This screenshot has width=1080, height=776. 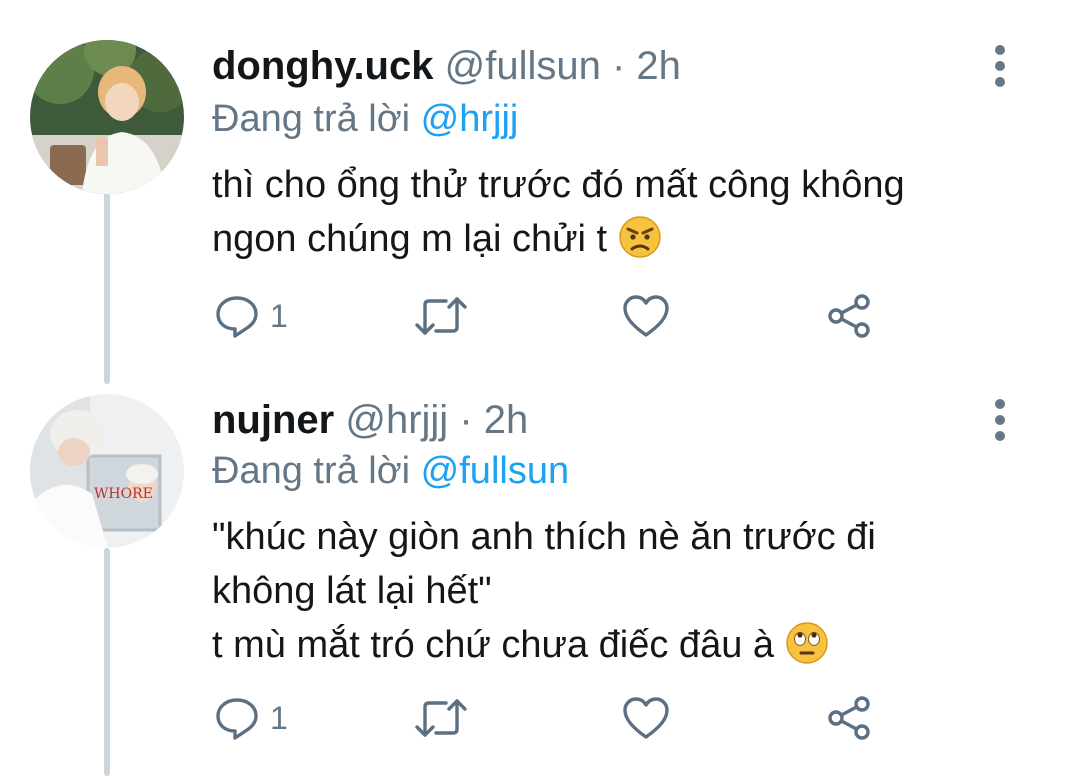 I want to click on tweet-header: nujner @hrjjj · 2h, so click(x=370, y=420).